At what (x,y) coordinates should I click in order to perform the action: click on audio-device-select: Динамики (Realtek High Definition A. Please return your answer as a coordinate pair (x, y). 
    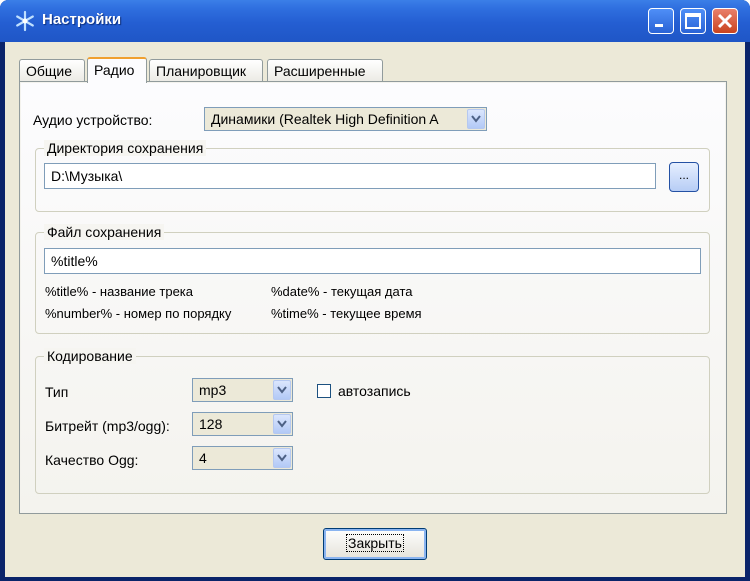
    Looking at the image, I should click on (345, 119).